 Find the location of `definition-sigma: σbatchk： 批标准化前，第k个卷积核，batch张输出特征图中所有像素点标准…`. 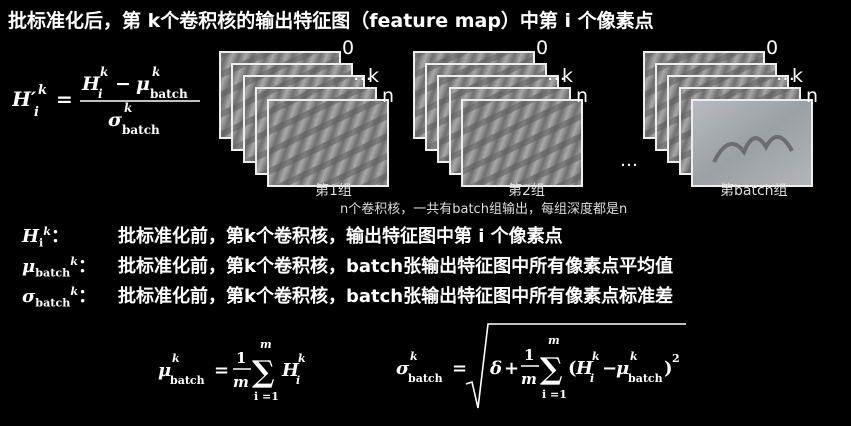

definition-sigma: σbatchk： 批标准化前，第k个卷积核，batch张输出特征图中所有像素点标准… is located at coordinates (347, 296).